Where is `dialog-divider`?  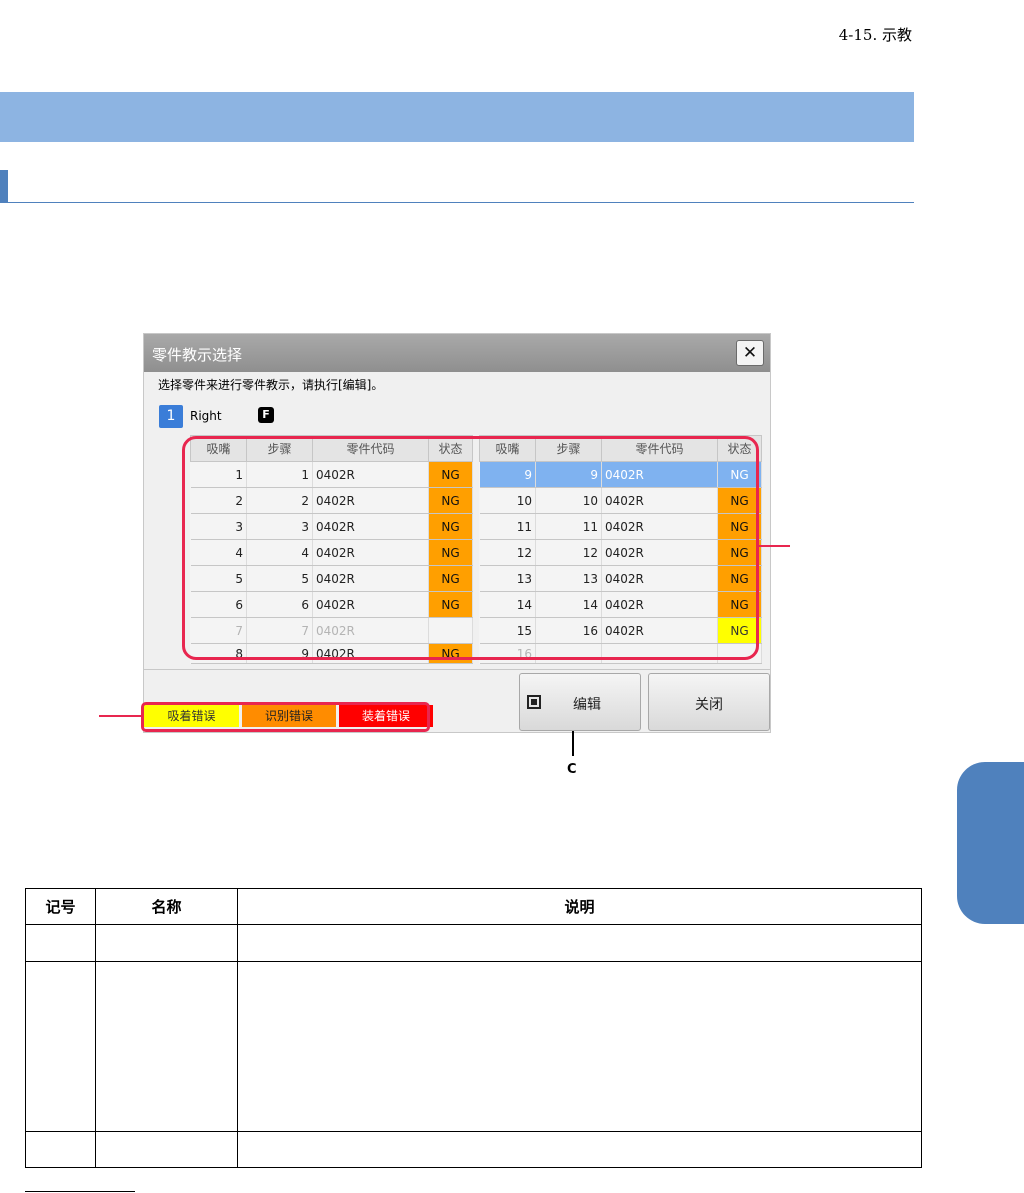
dialog-divider is located at coordinates (457, 669).